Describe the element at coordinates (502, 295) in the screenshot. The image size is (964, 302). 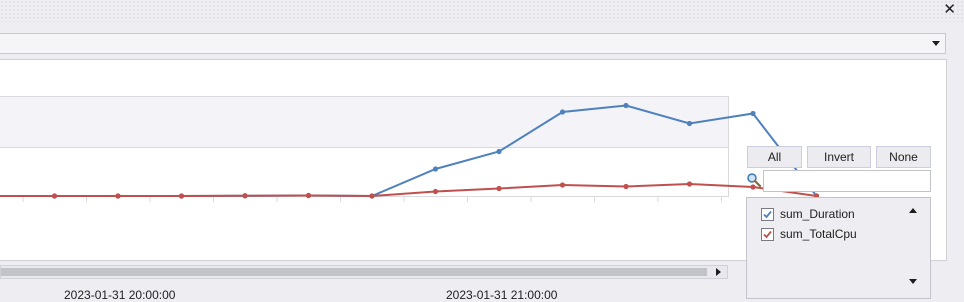
I see `x-tick-label: 2023-01-31 21:00:00` at that location.